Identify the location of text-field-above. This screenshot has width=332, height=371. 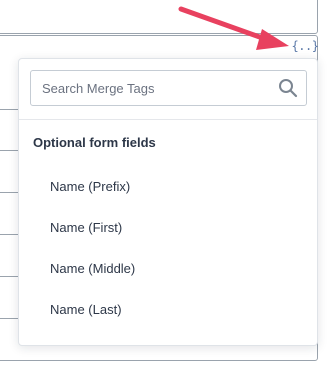
(159, 17).